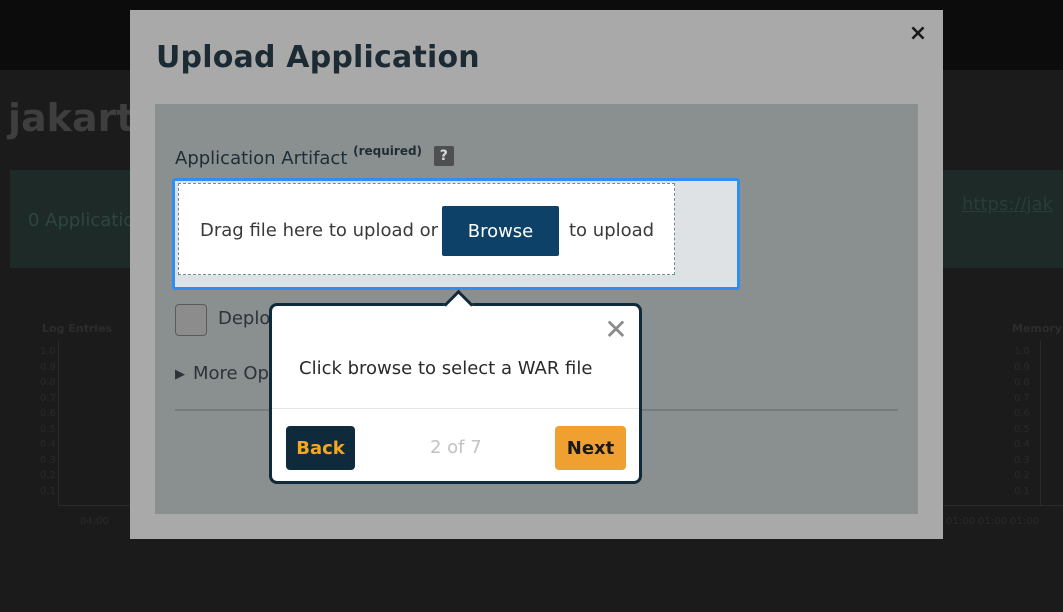  What do you see at coordinates (992, 521) in the screenshot?
I see `right-chart-x-ticks: 01:00 01:00 01:00` at bounding box center [992, 521].